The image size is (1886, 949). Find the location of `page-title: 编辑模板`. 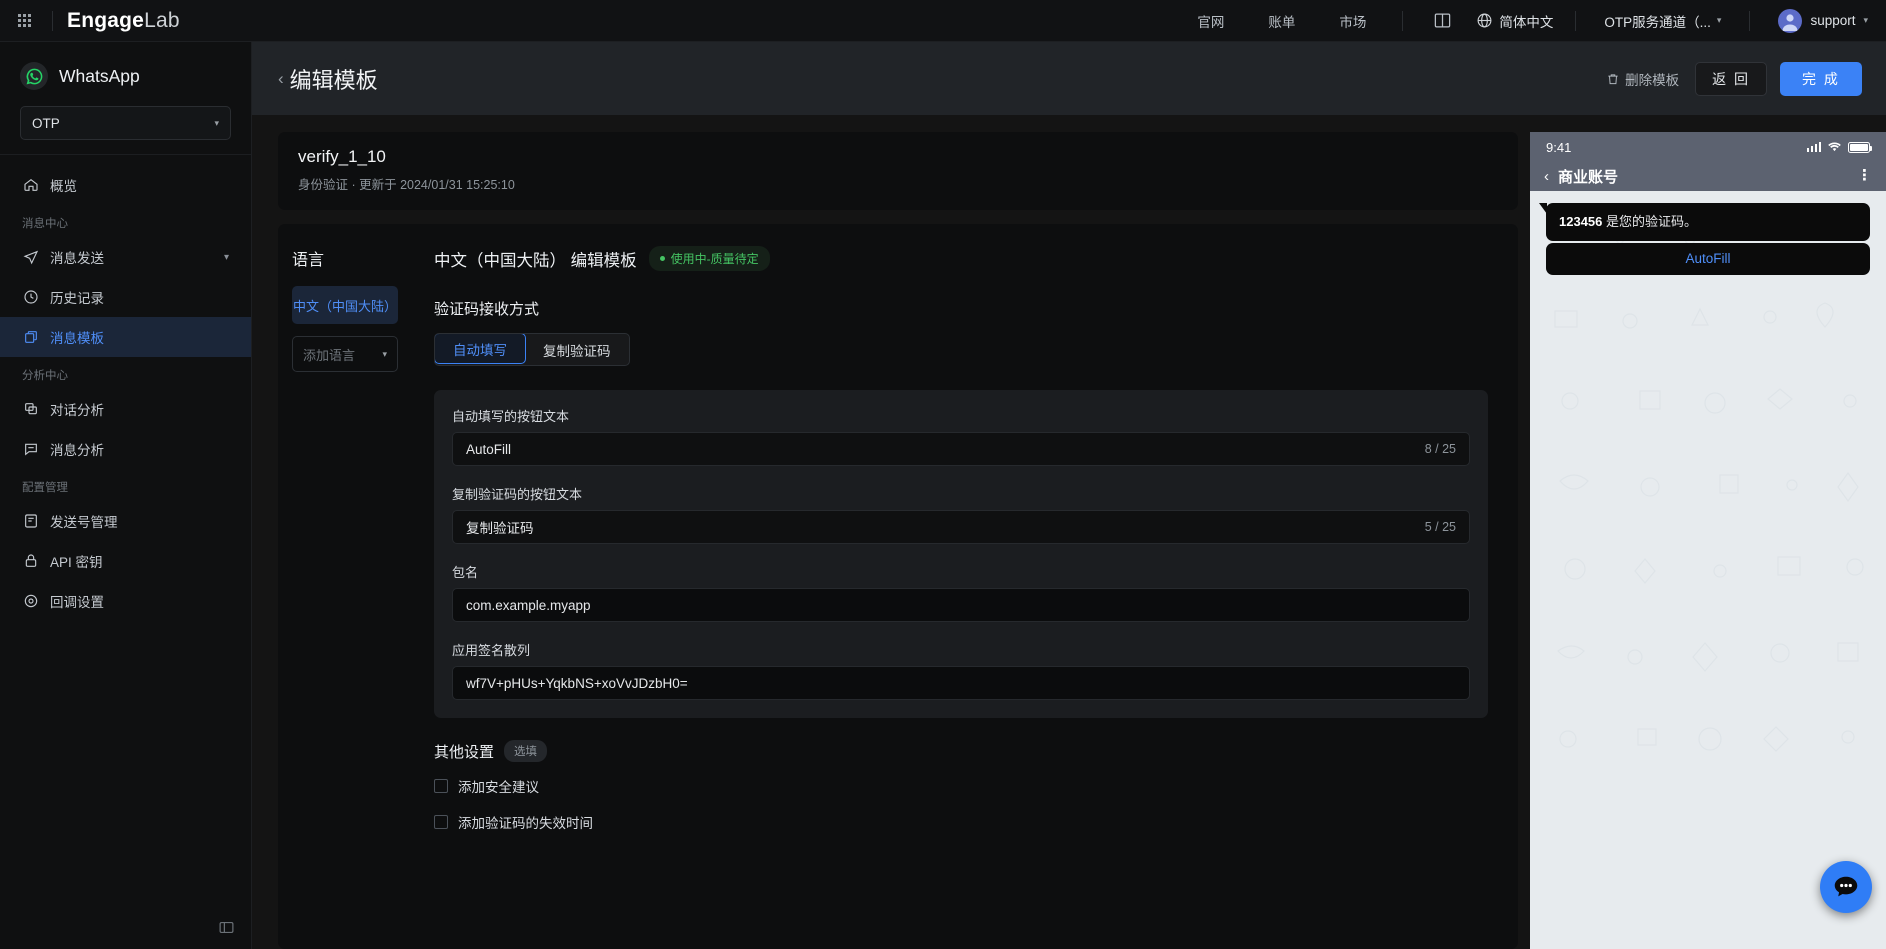

page-title: 编辑模板 is located at coordinates (333, 80).